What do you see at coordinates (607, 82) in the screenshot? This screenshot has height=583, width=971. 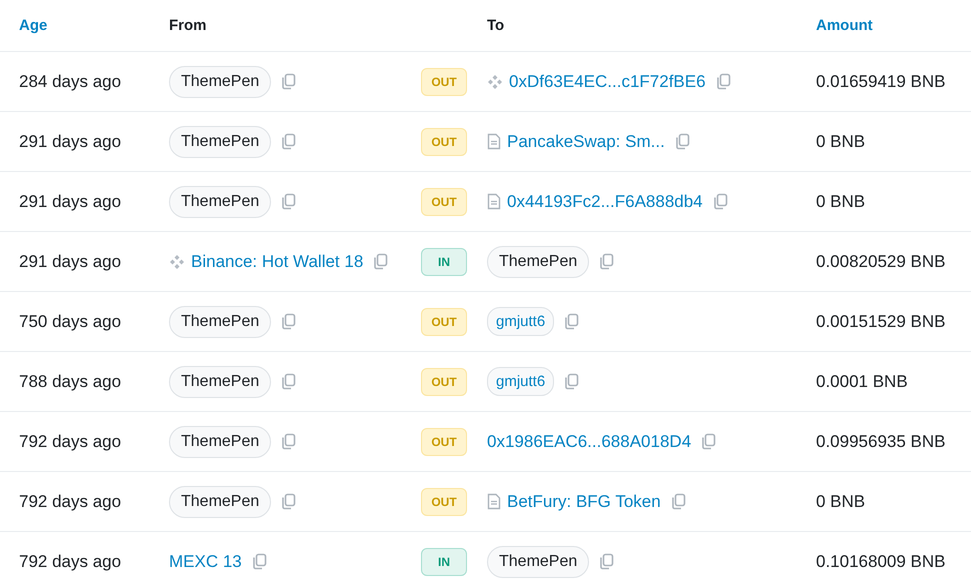 I see `address-link: 0xDf63E4EC...c1F72fBE6` at bounding box center [607, 82].